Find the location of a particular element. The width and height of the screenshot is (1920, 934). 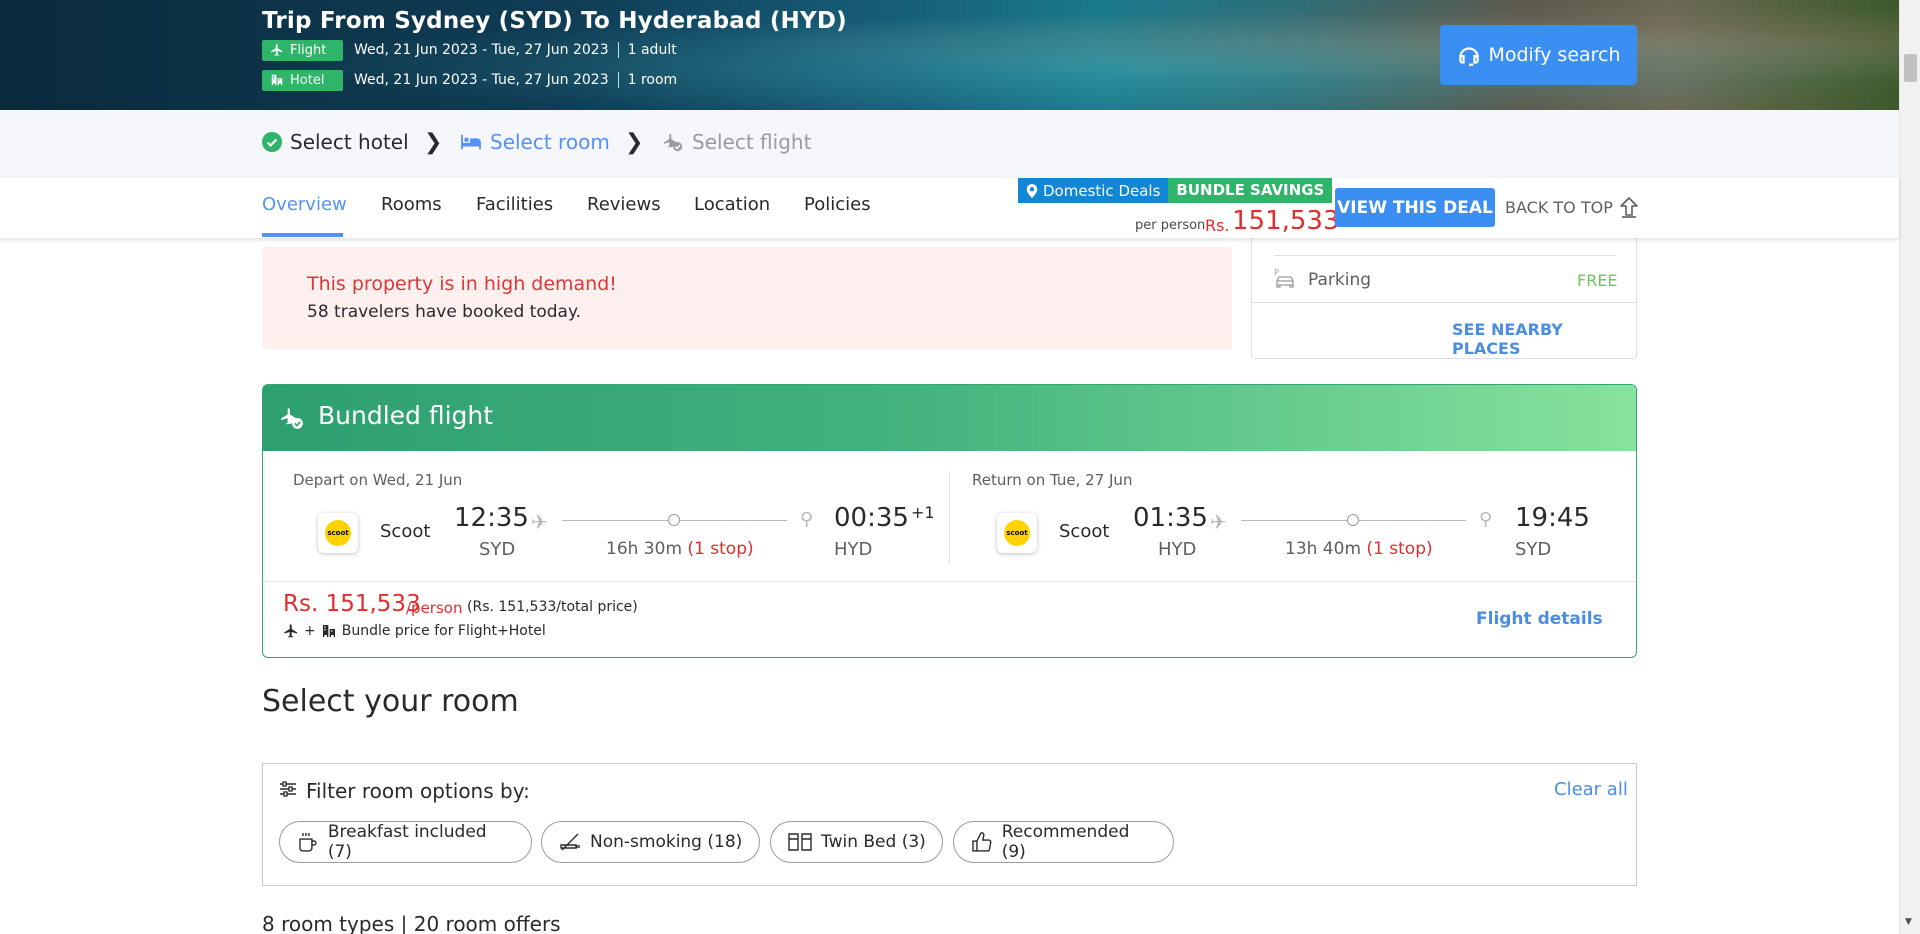

filter-chip-label: Breakfast included (7) is located at coordinates (407, 842).